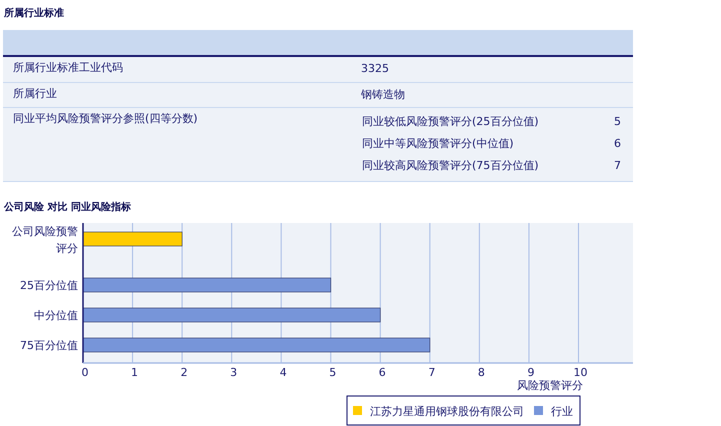  I want to click on row-label: 同业较高风险预警评分(75百分位值), so click(451, 166).